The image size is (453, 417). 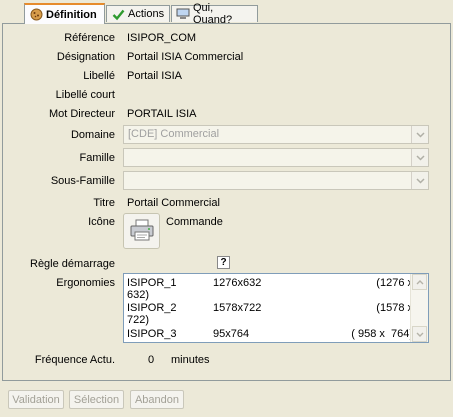 I want to click on list-item: ISIPOR_3 95x764 ( 958 x 764), so click(x=270, y=335).